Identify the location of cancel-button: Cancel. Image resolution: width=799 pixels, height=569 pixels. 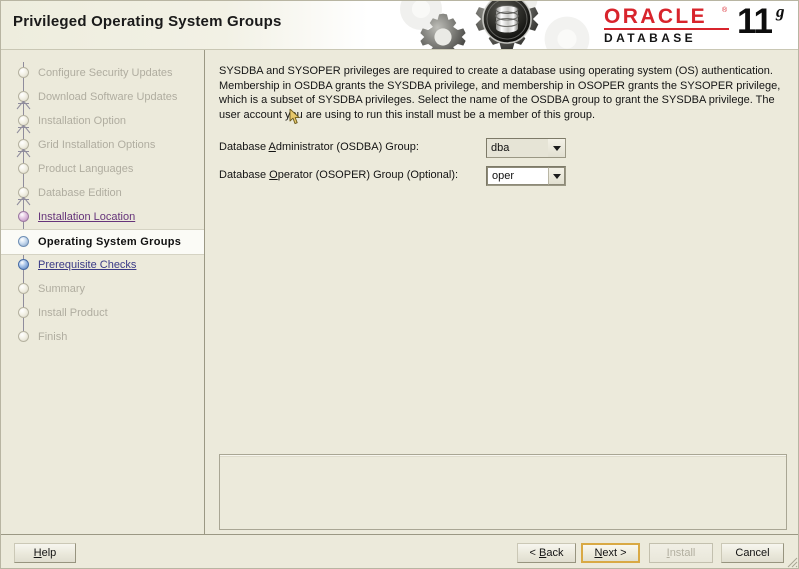
(752, 553).